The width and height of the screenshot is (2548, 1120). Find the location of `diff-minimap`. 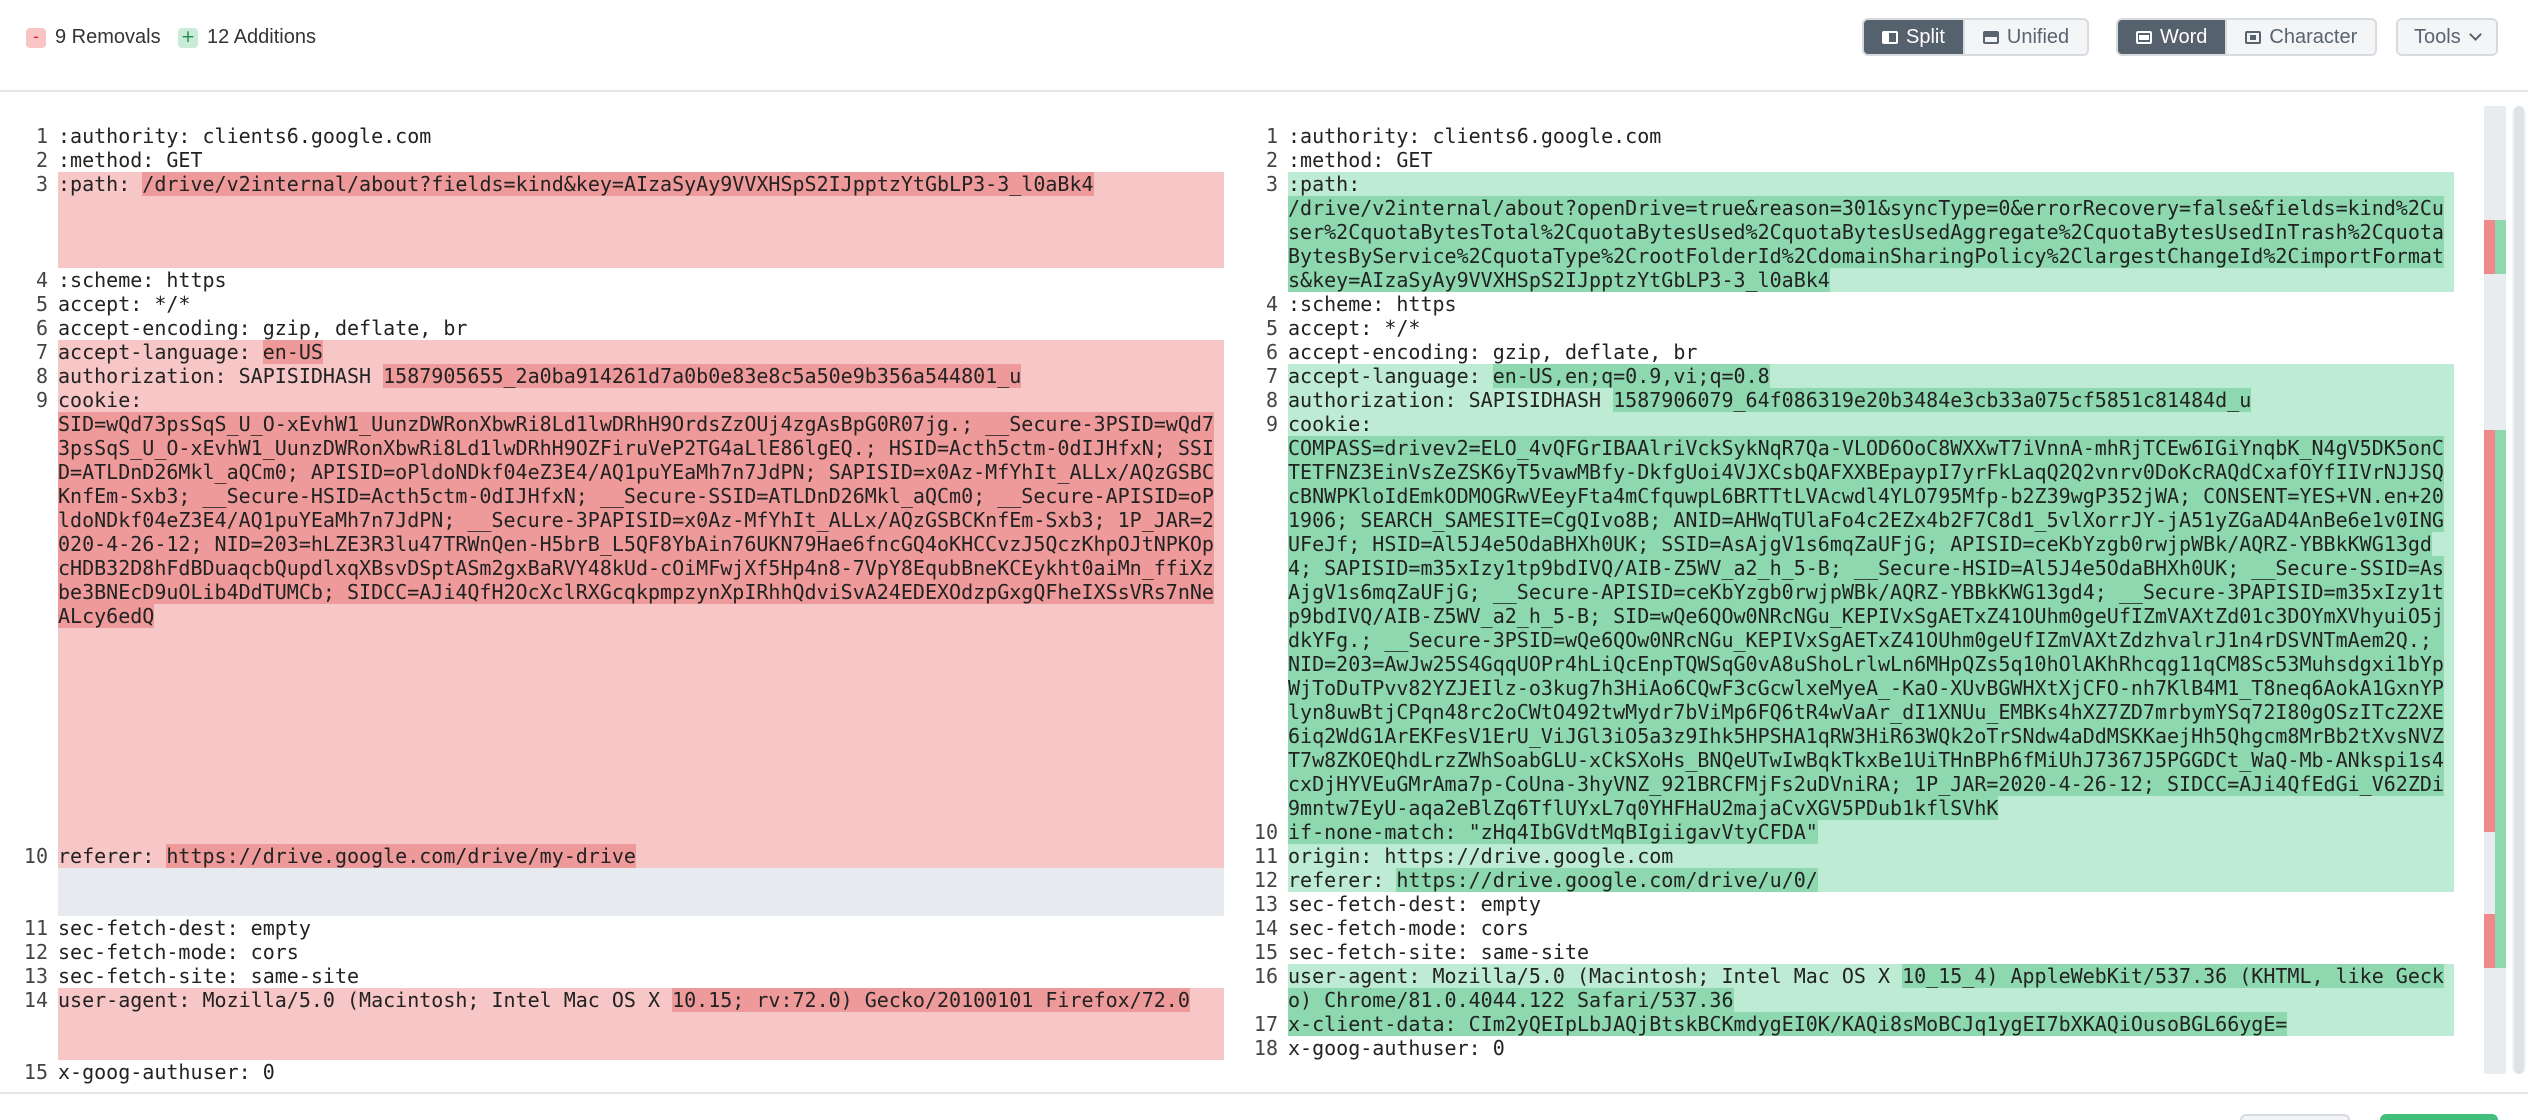

diff-minimap is located at coordinates (2495, 590).